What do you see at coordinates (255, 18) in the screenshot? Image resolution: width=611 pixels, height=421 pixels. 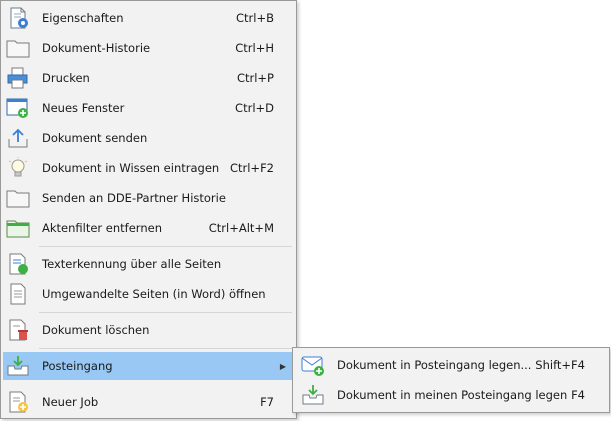 I see `menu-item-shortcut: Ctrl+B` at bounding box center [255, 18].